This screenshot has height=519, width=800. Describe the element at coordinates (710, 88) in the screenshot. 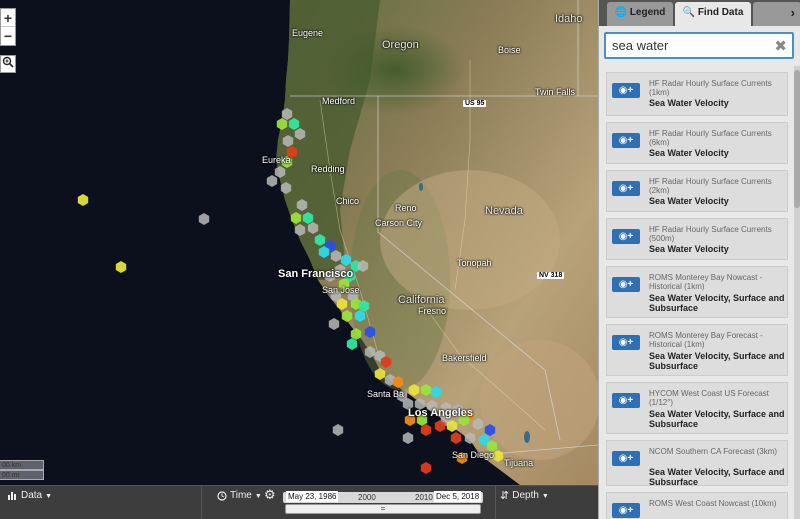

I see `result-source: HF Radar Hourly Surface Currents (1km)` at that location.